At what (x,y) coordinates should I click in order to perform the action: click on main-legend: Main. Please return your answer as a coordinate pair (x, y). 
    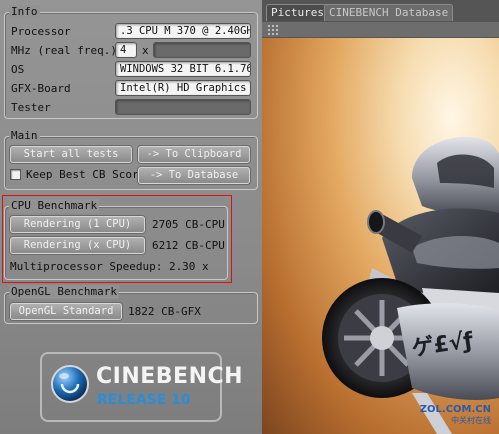
    Looking at the image, I should click on (24, 136).